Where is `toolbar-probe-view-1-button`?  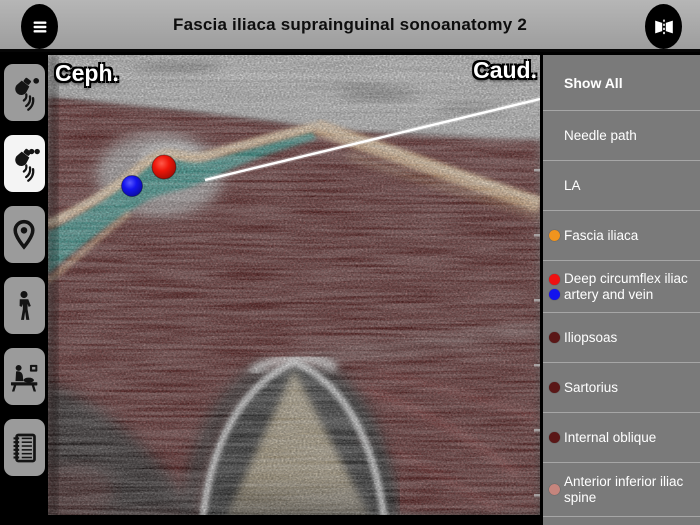
toolbar-probe-view-1-button is located at coordinates (24, 92).